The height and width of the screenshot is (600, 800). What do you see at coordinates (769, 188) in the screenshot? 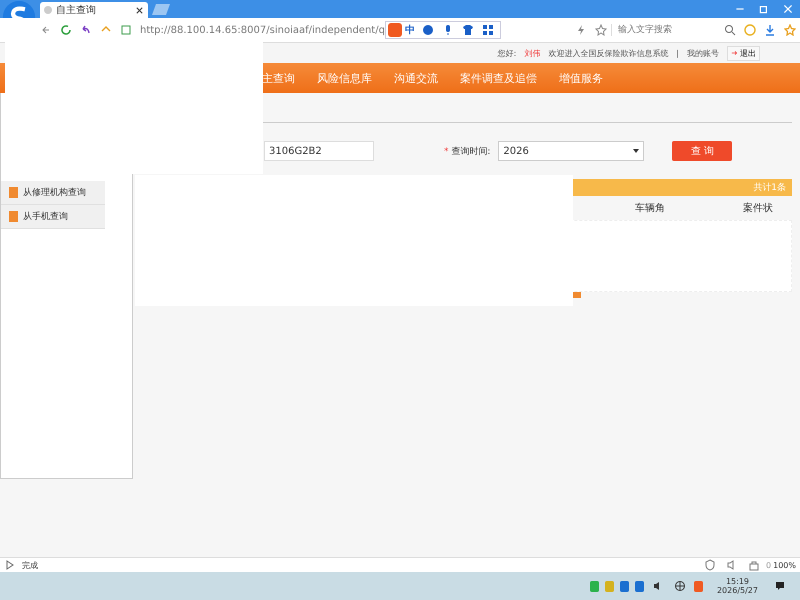
I see `result-count: 共计1条` at bounding box center [769, 188].